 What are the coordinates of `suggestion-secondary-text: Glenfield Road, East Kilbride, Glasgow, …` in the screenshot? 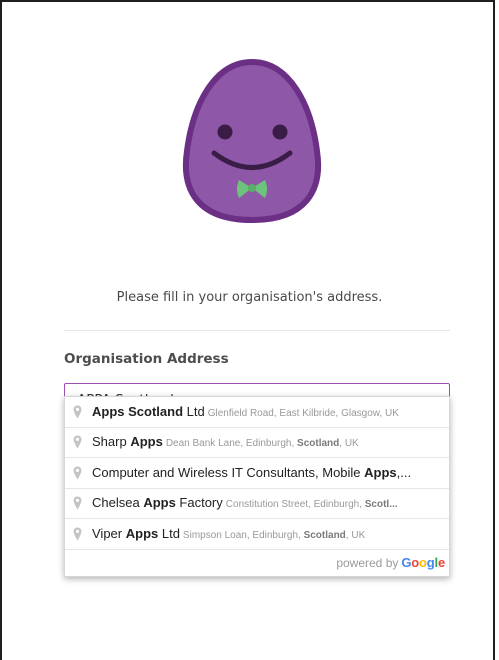 It's located at (303, 413).